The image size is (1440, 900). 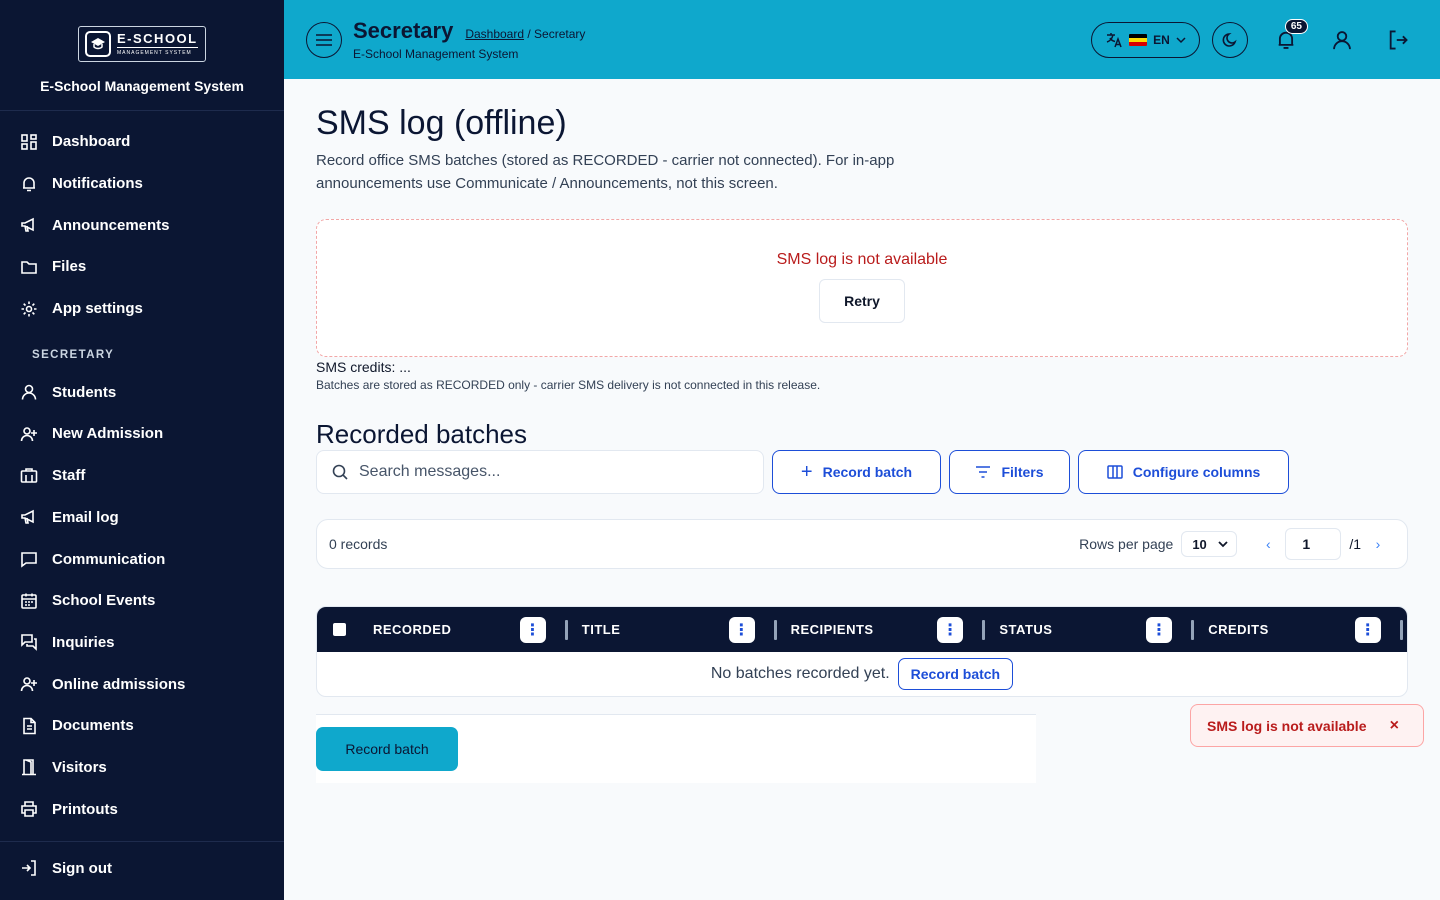 What do you see at coordinates (885, 629) in the screenshot?
I see `column-header-recipients: RECIPIENTS ⋮` at bounding box center [885, 629].